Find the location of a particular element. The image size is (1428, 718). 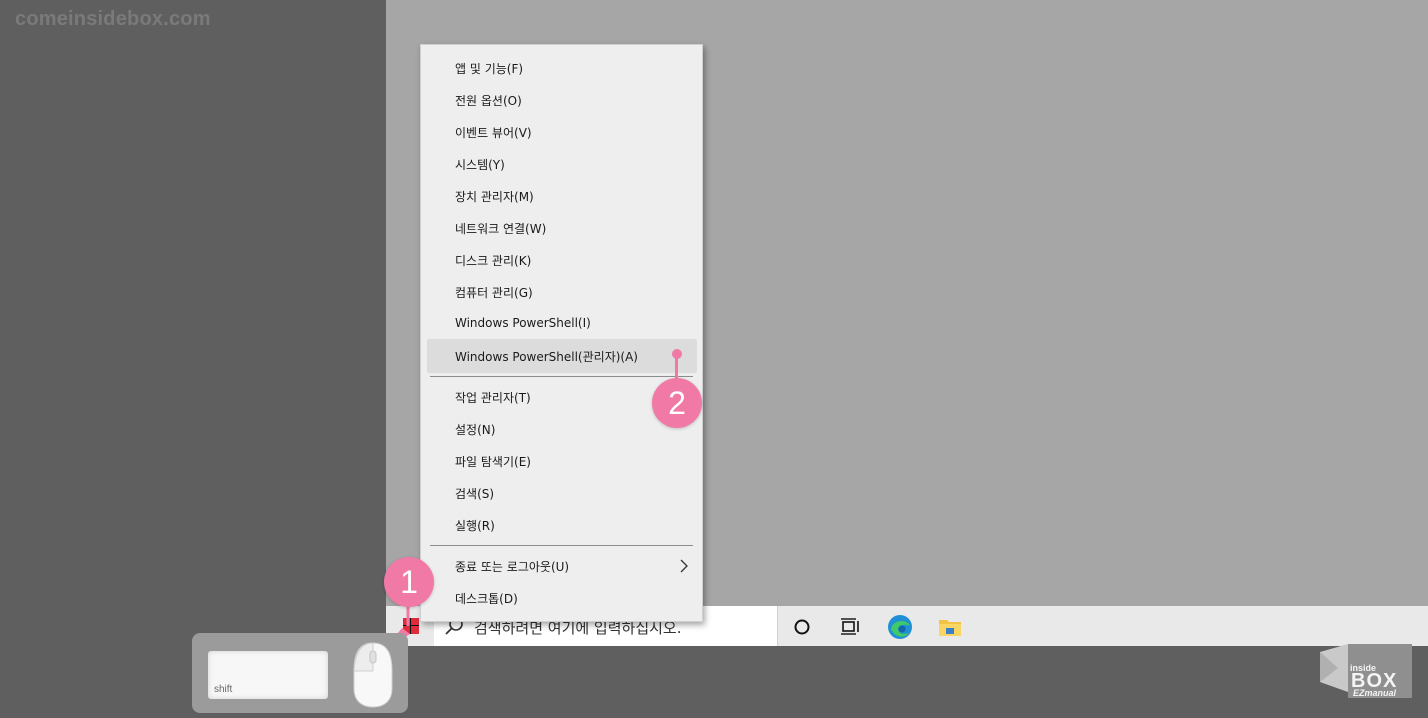

cortana-button is located at coordinates (802, 627).